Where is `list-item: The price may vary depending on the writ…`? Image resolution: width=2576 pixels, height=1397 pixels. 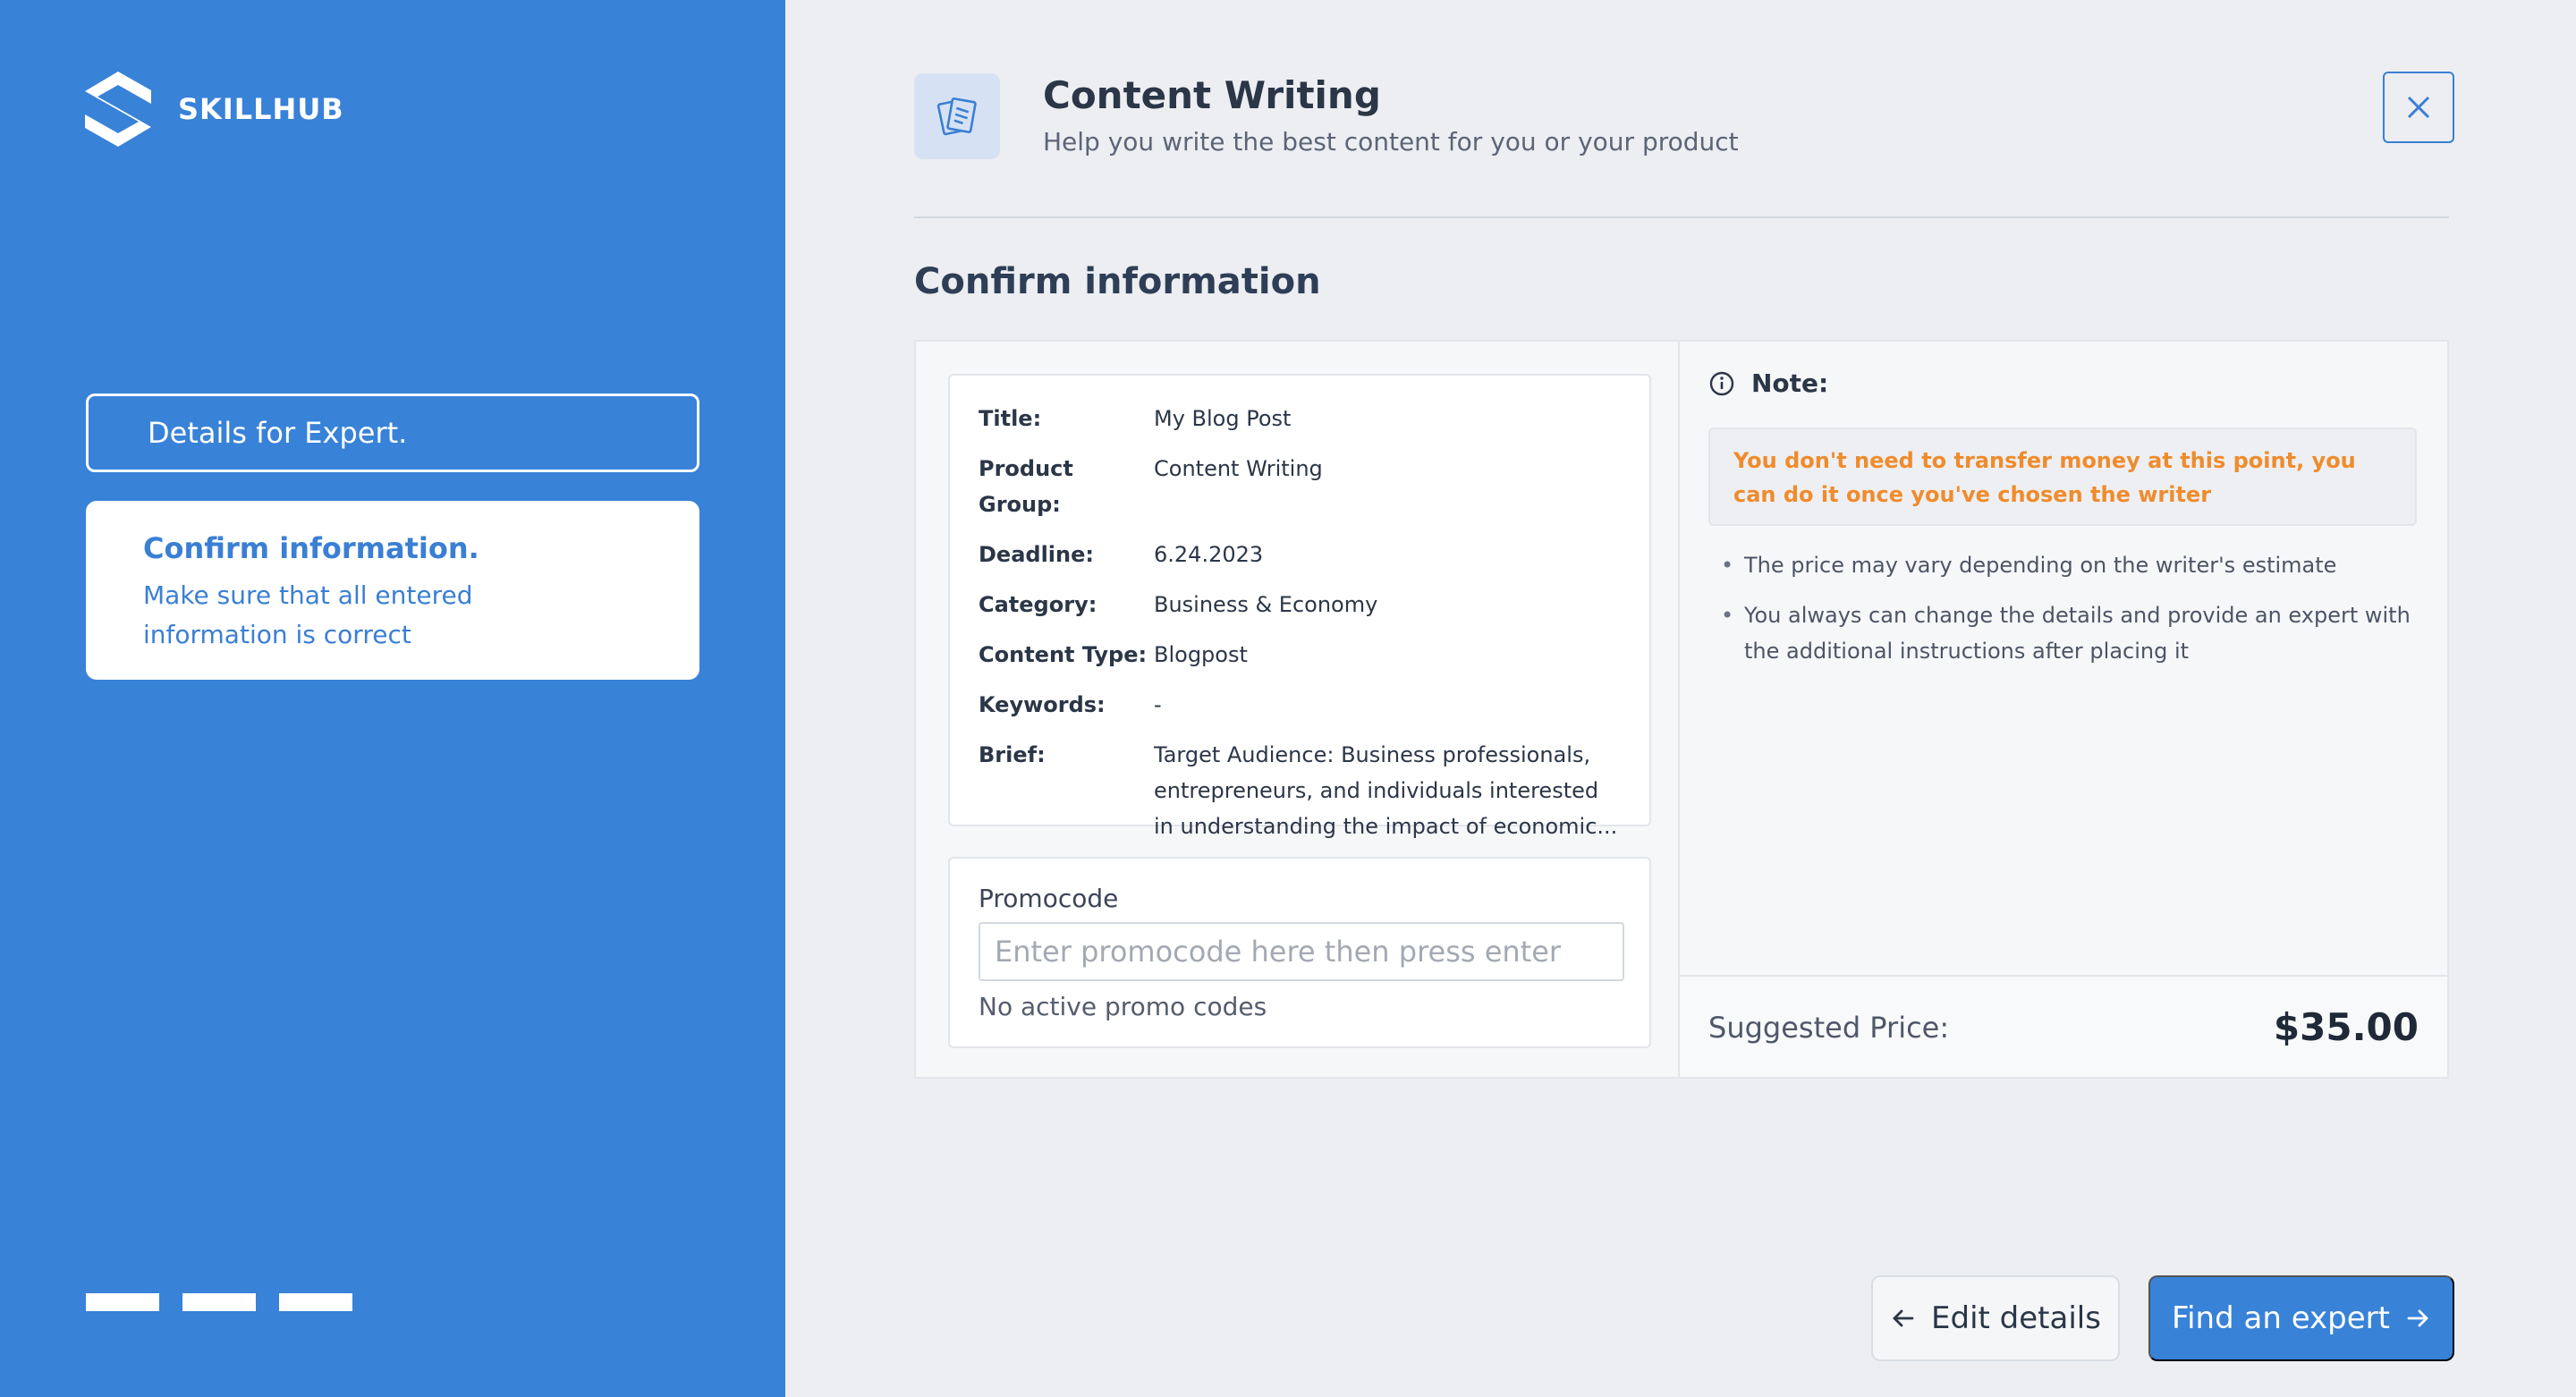 list-item: The price may vary depending on the writ… is located at coordinates (2066, 565).